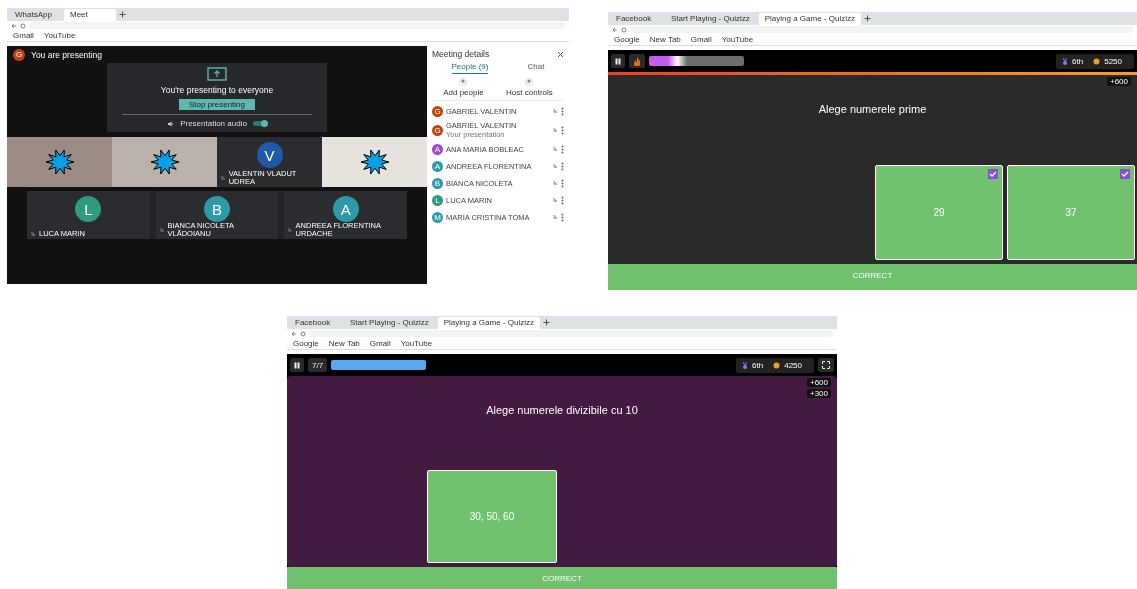 This screenshot has height=589, width=1137. I want to click on question-text: Alege numerele divizibile cu 10, so click(562, 410).